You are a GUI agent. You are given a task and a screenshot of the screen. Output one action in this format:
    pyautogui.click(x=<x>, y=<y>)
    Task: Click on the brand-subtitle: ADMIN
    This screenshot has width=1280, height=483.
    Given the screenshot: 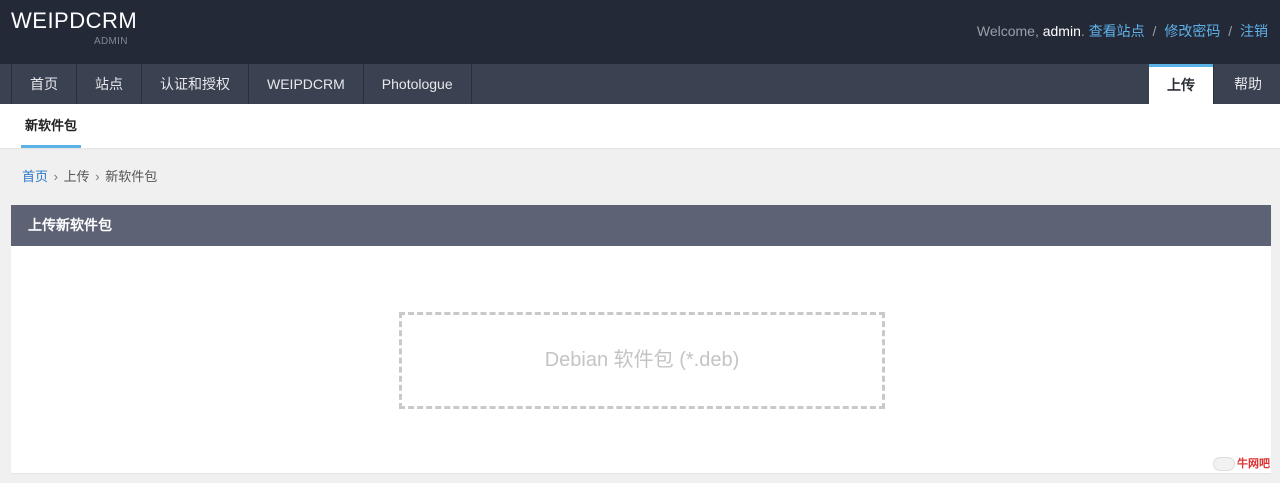 What is the action you would take?
    pyautogui.click(x=111, y=41)
    